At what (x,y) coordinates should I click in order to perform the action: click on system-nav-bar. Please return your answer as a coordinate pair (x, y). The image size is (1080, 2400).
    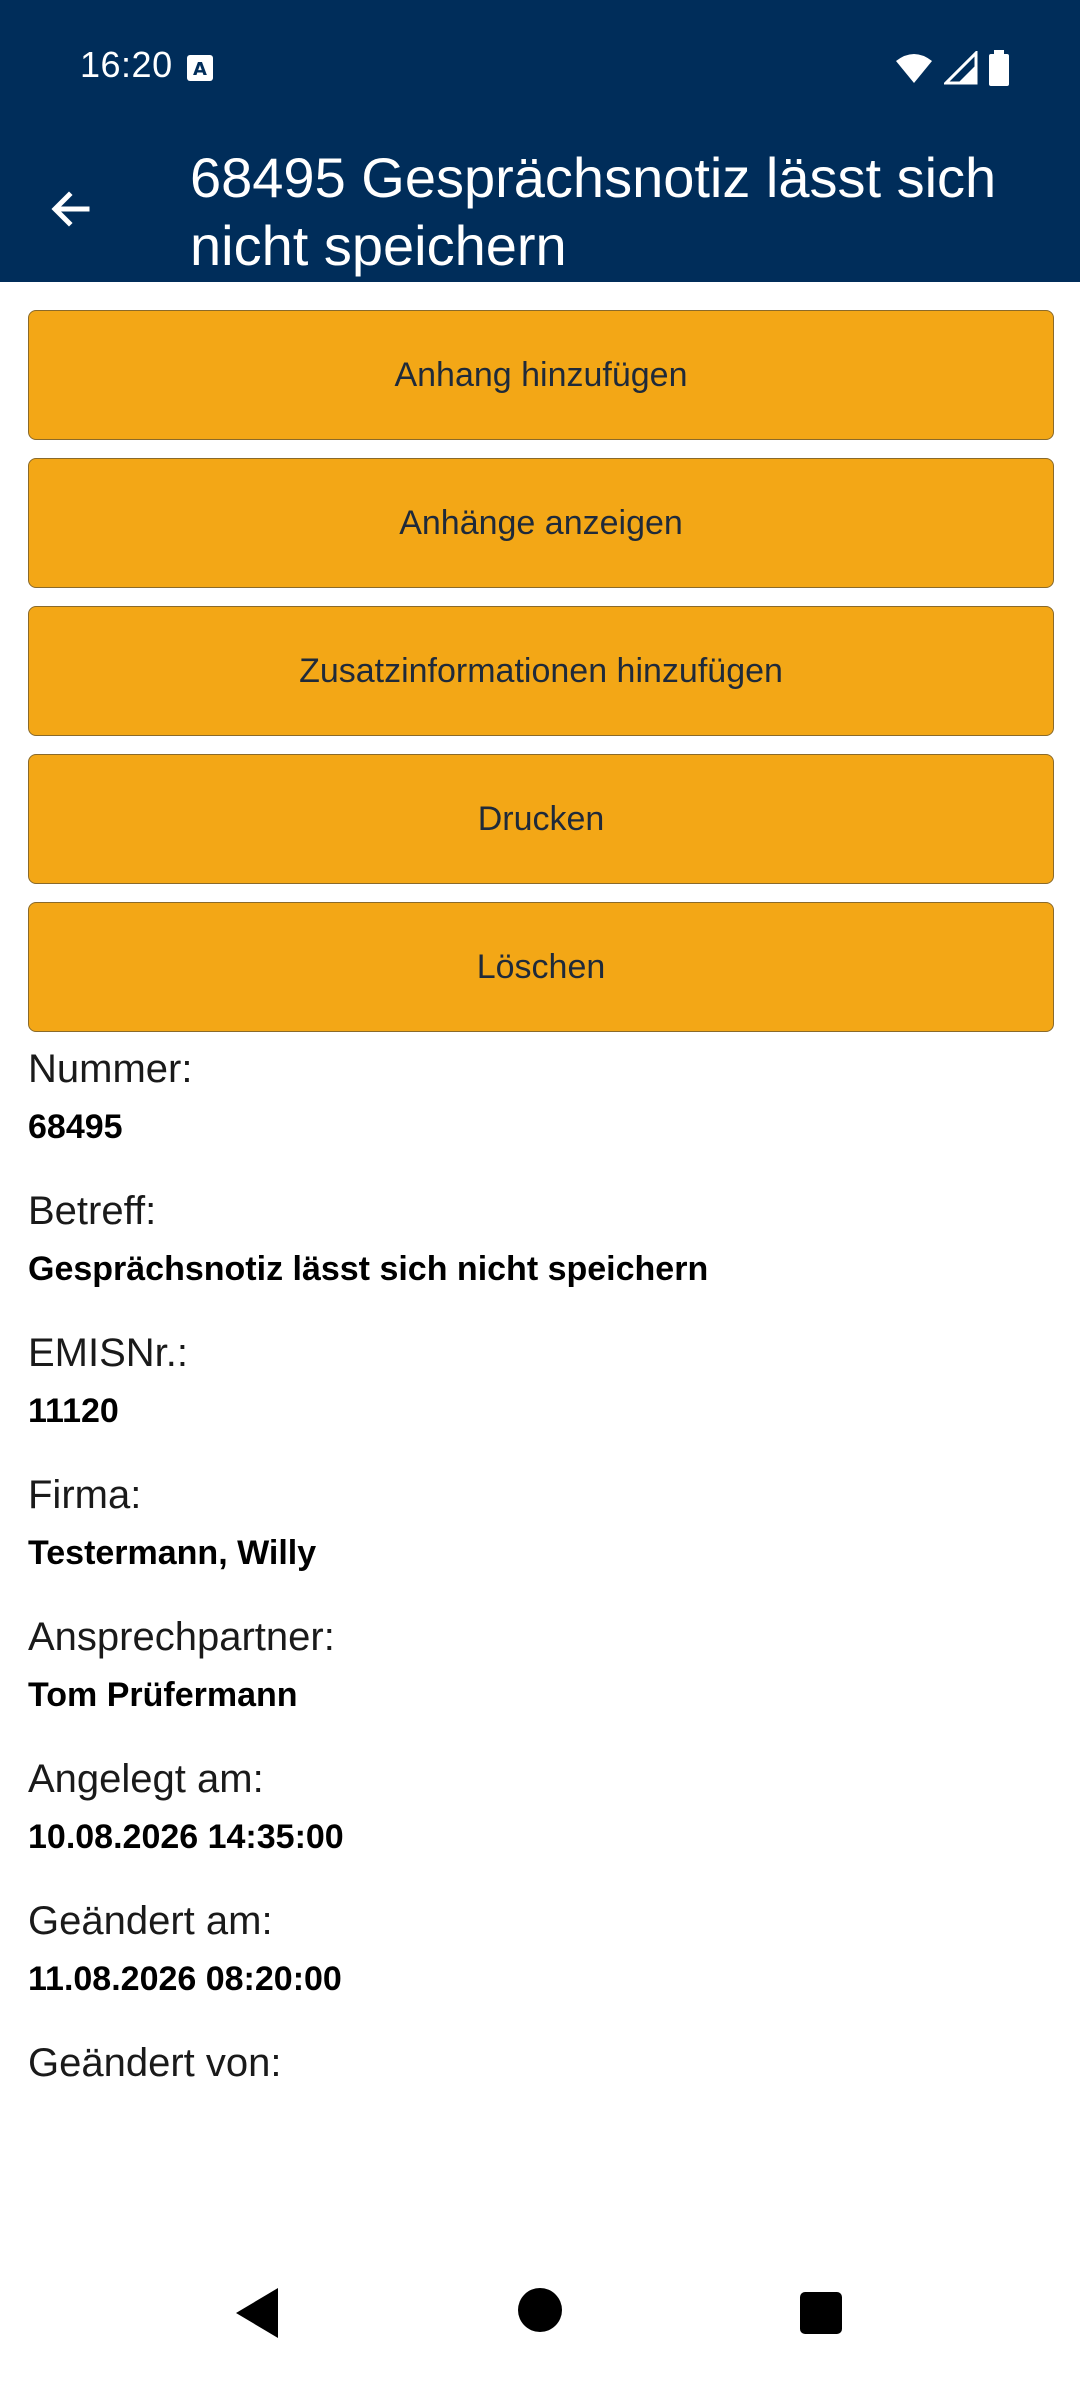
    Looking at the image, I should click on (540, 2328).